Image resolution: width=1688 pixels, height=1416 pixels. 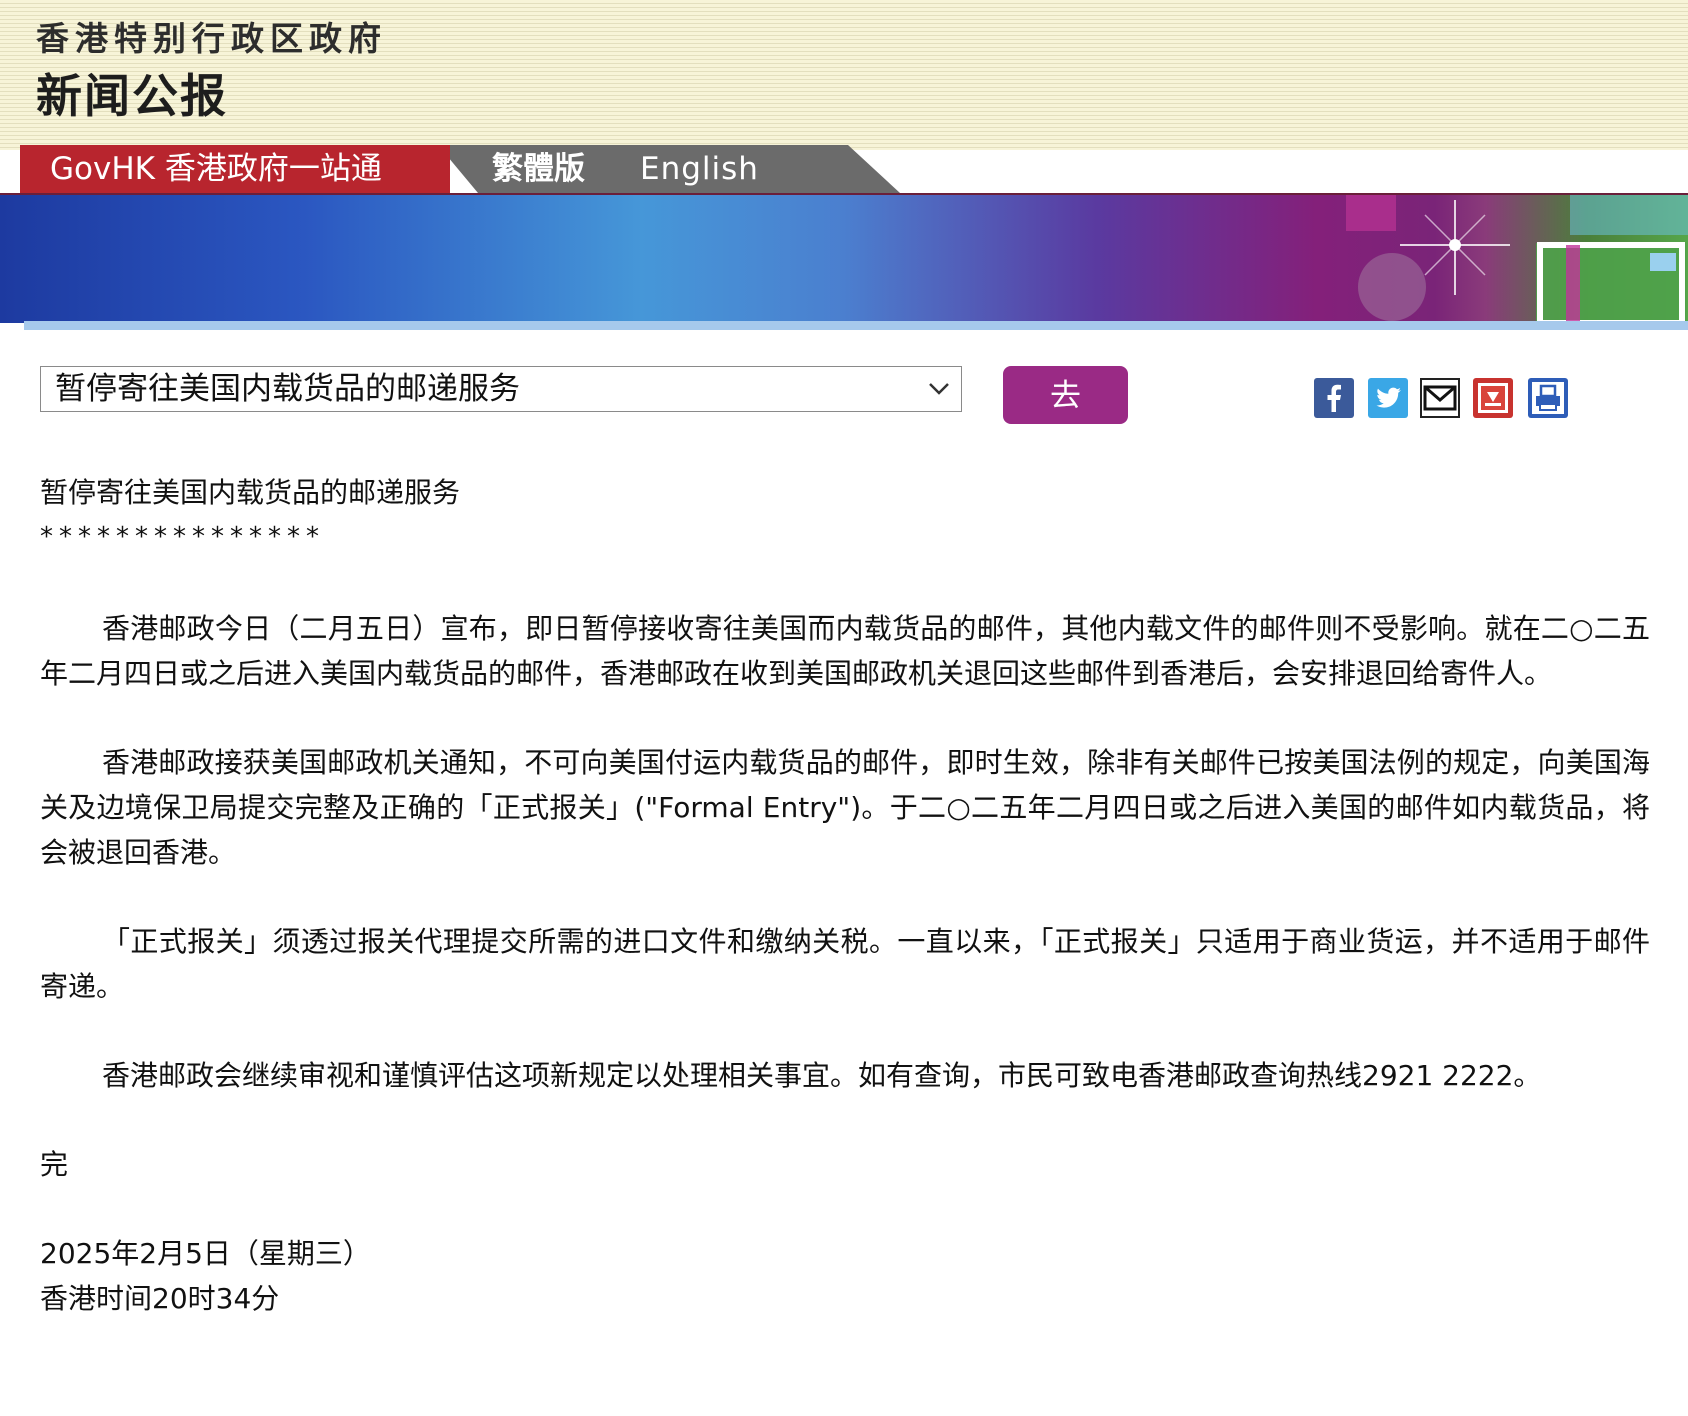 What do you see at coordinates (538, 169) in the screenshot?
I see `traditional-chinese-link: 繁體版` at bounding box center [538, 169].